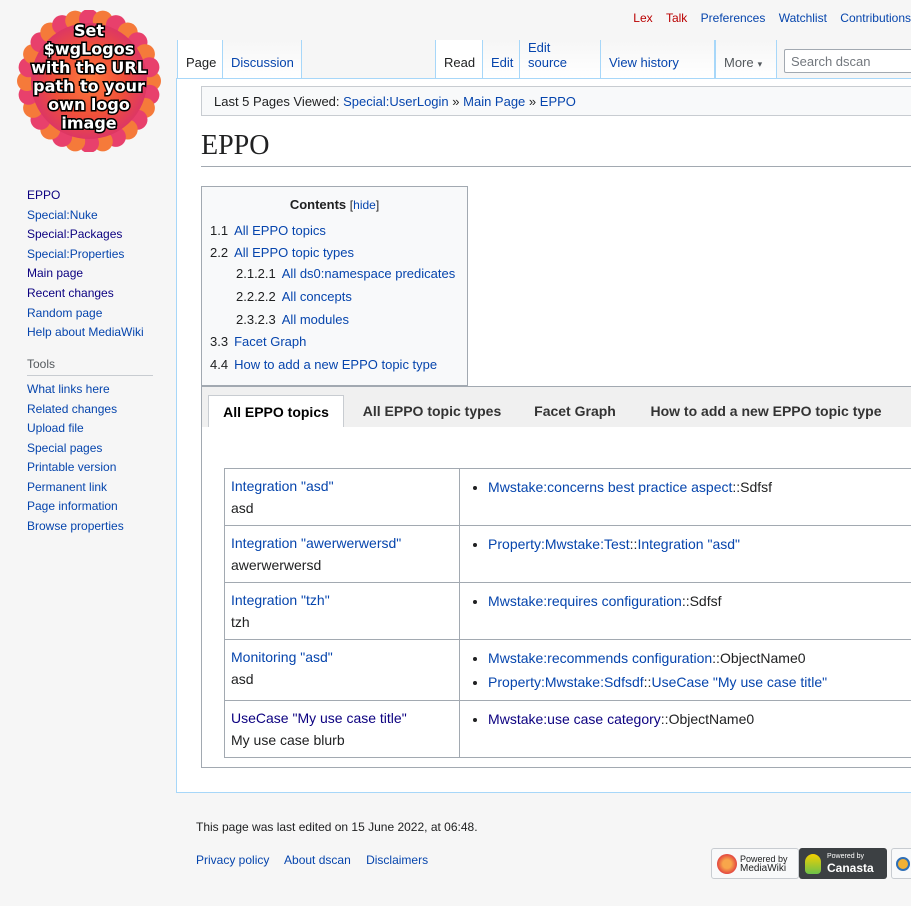 The width and height of the screenshot is (911, 906). What do you see at coordinates (345, 273) in the screenshot?
I see `toc-item: 2.1.2.1 All ds0:namespace predicates` at bounding box center [345, 273].